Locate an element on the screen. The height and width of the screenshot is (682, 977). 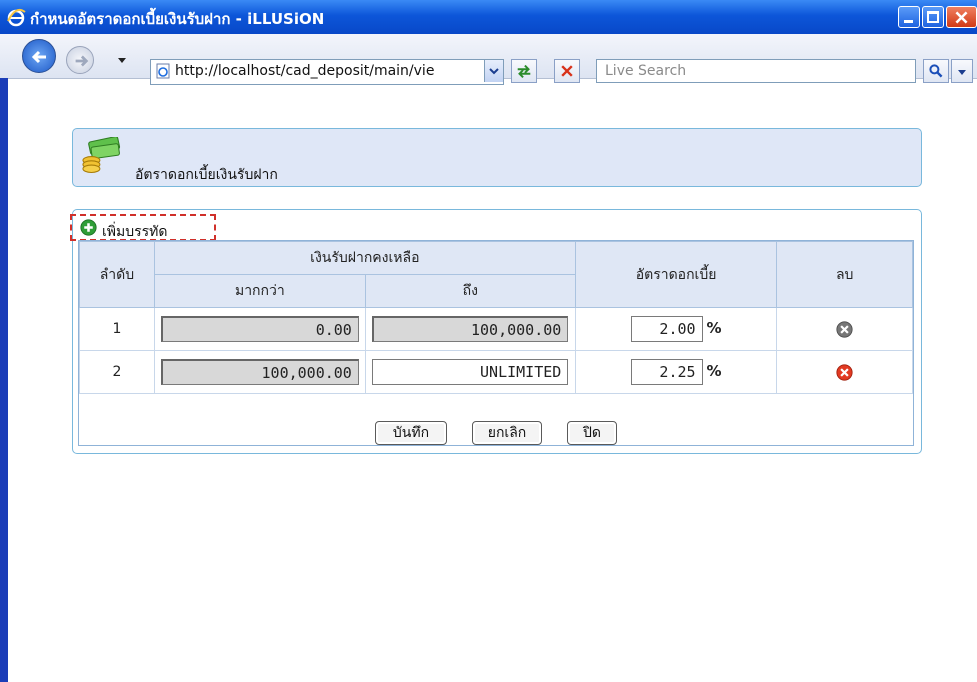
rate-cell: 2.25% is located at coordinates (676, 372).